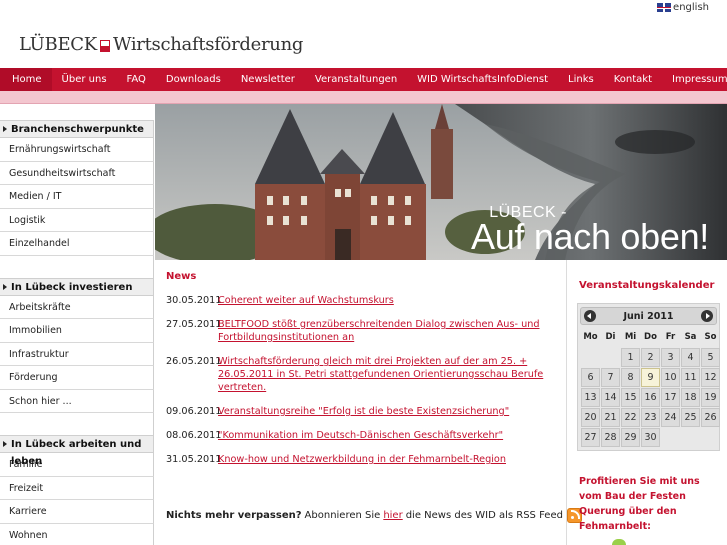 Image resolution: width=727 pixels, height=545 pixels. I want to click on news-date: 08.06.2011, so click(194, 435).